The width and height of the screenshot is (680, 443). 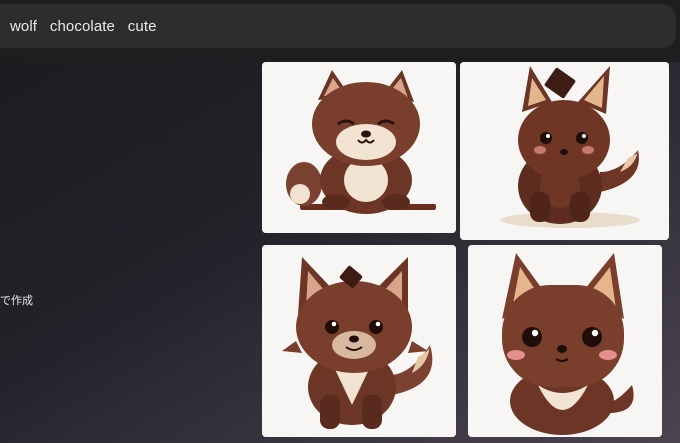 What do you see at coordinates (83, 26) in the screenshot?
I see `prompt-text: wolf chocolate cute` at bounding box center [83, 26].